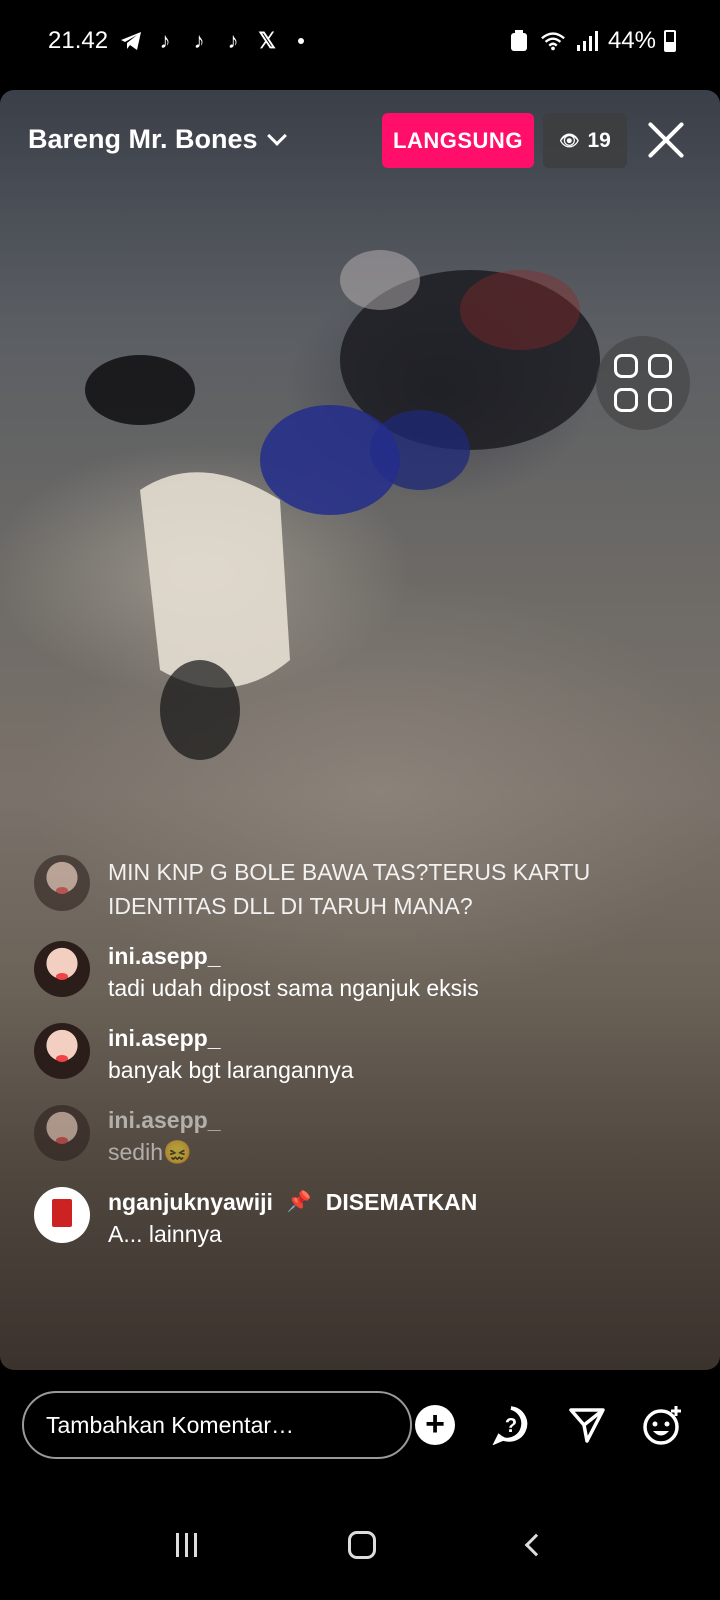 This screenshot has height=1600, width=720. I want to click on question-button: ?, so click(511, 1425).